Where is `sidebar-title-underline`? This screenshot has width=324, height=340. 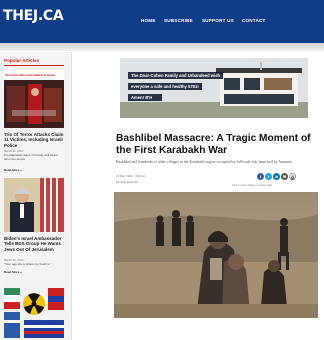
sidebar-title-underline is located at coordinates (34, 65).